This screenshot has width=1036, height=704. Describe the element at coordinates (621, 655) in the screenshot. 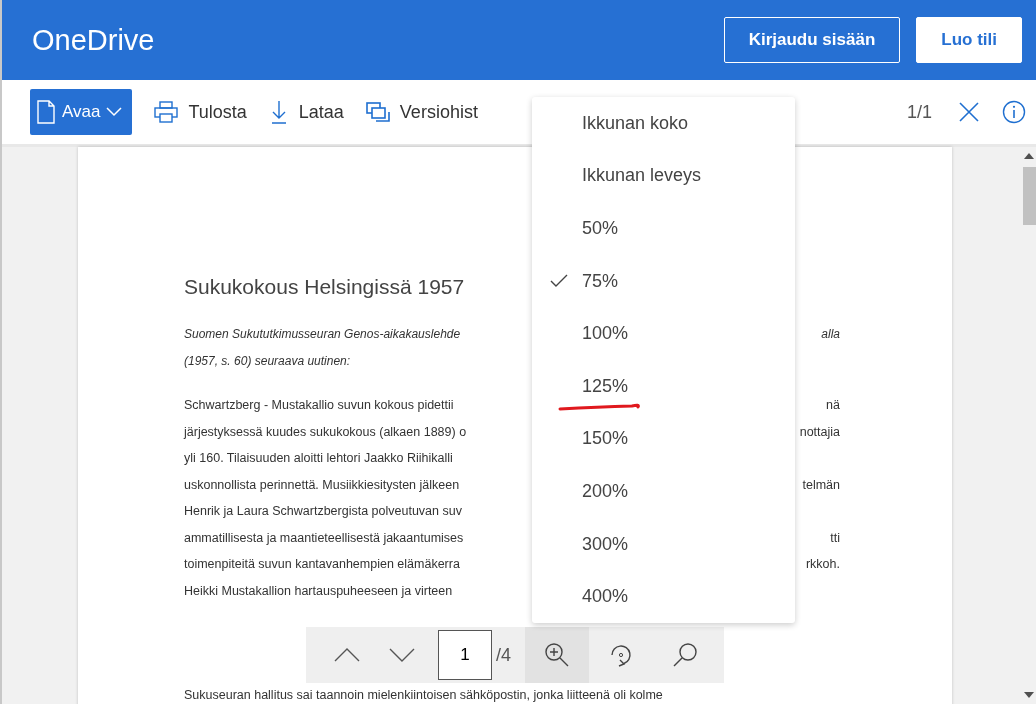

I see `rotate-icon` at that location.